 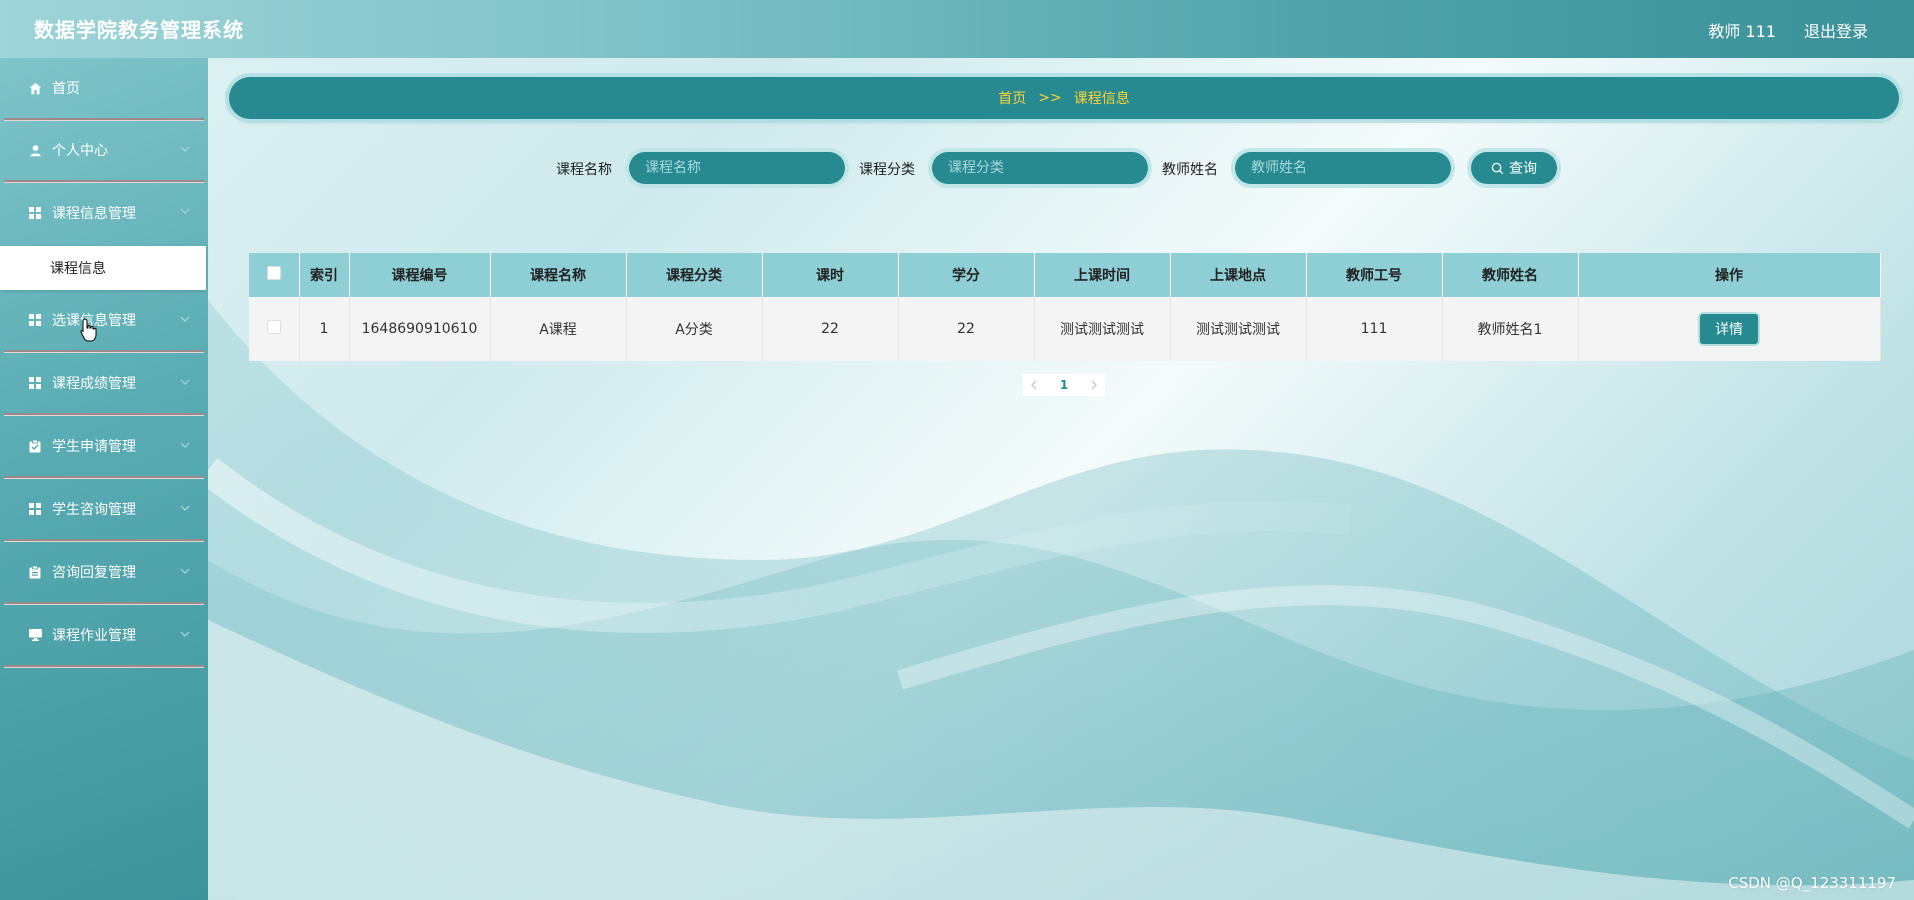 I want to click on cell-course-name: A课程, so click(x=558, y=329).